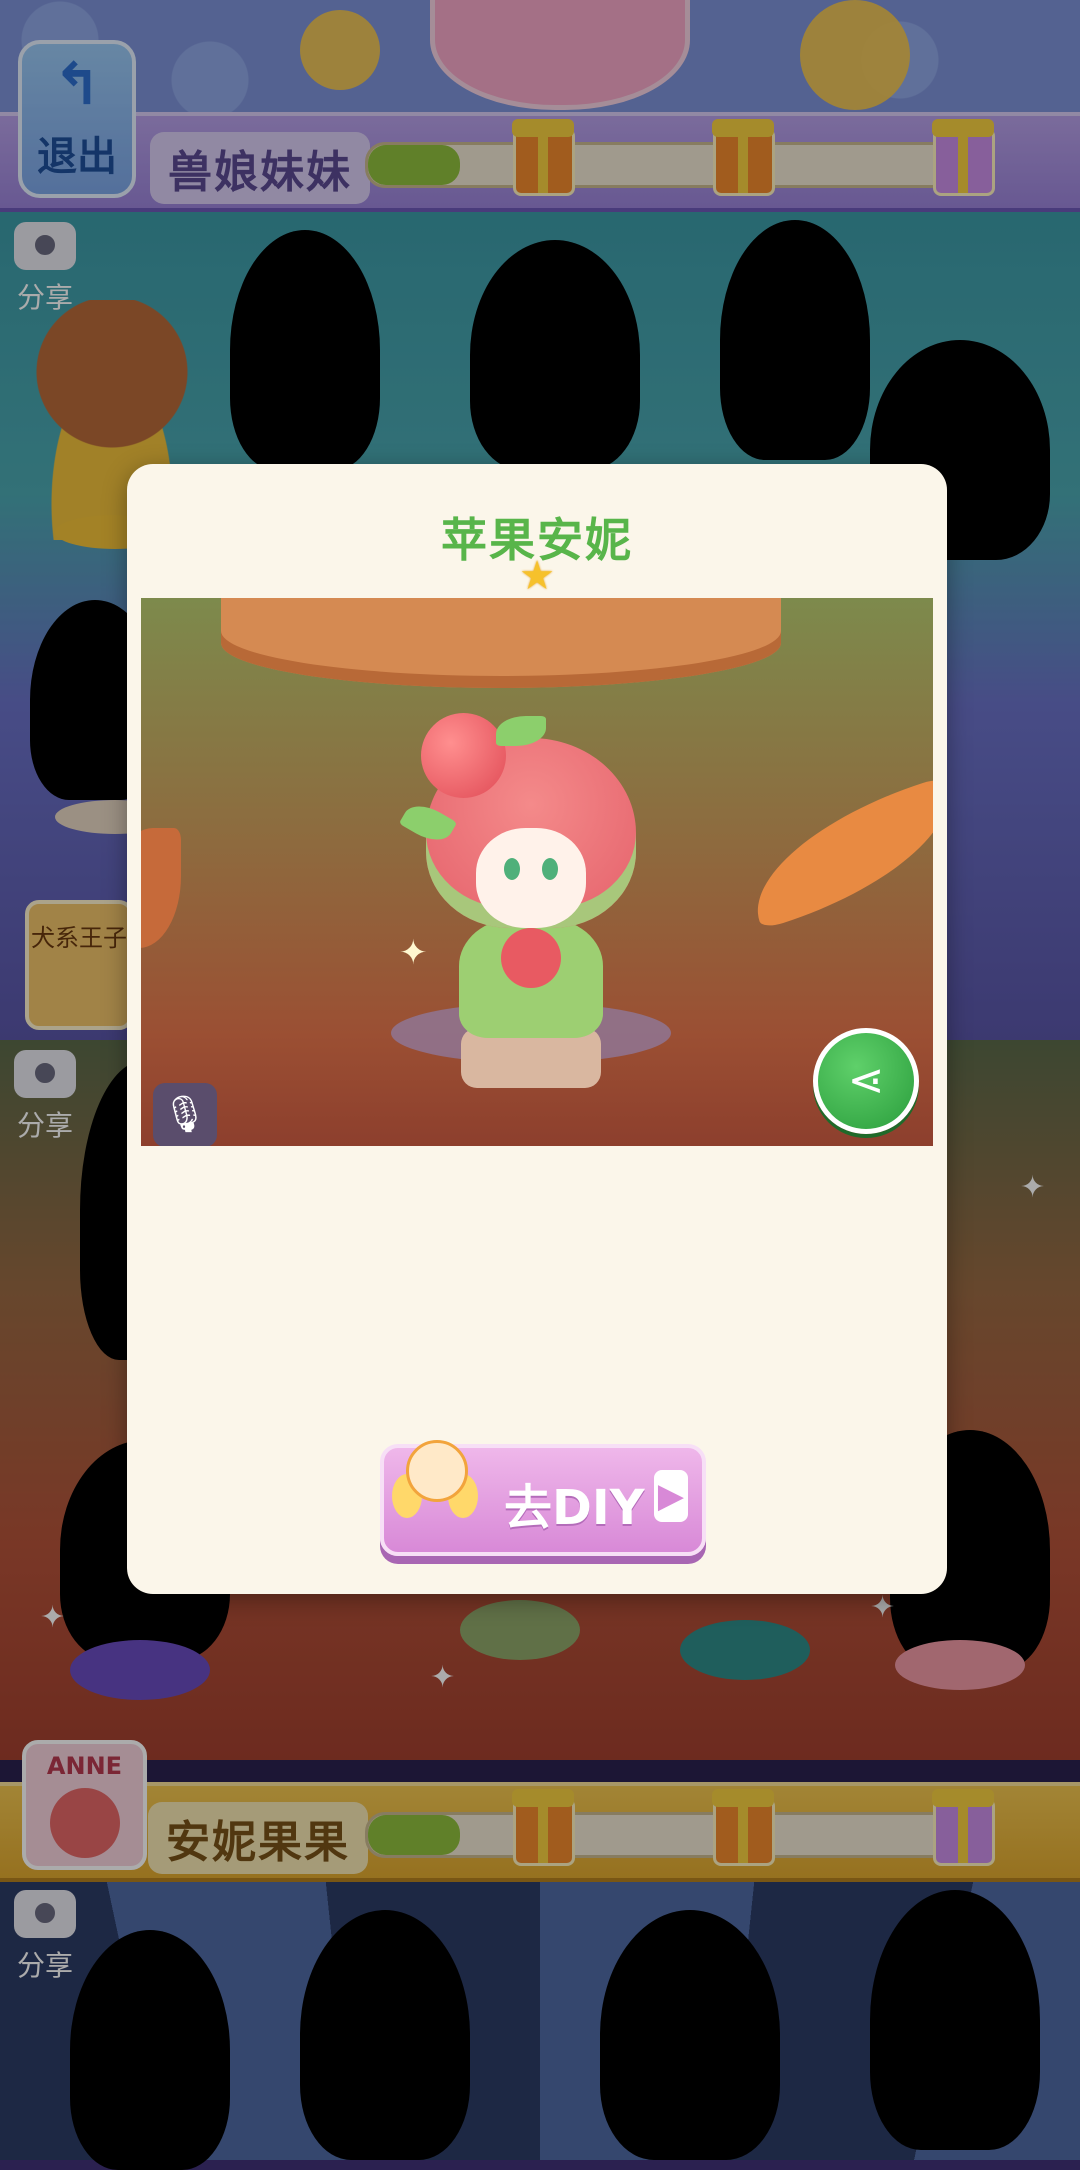 The width and height of the screenshot is (1080, 2170). Describe the element at coordinates (574, 1508) in the screenshot. I see `diy-button-label: 去DIY` at that location.